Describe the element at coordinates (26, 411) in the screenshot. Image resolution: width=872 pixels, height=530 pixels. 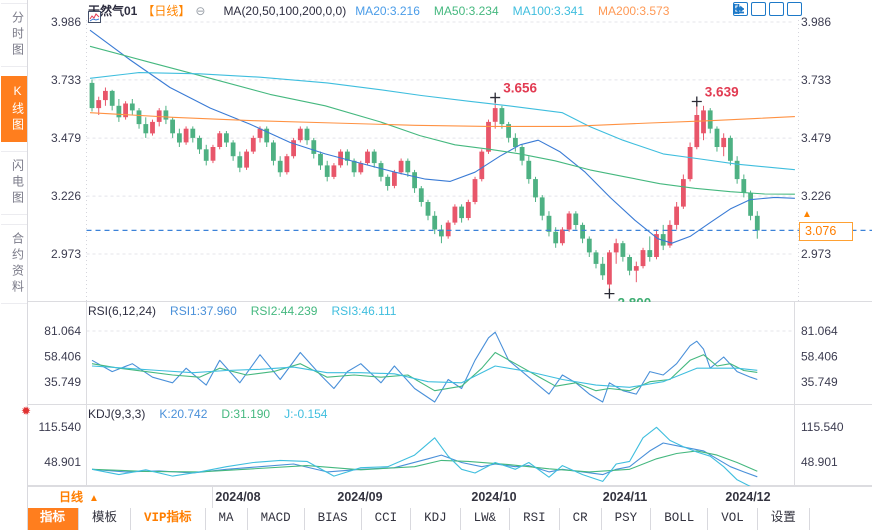
I see `indicator-settings-icon: ✹` at that location.